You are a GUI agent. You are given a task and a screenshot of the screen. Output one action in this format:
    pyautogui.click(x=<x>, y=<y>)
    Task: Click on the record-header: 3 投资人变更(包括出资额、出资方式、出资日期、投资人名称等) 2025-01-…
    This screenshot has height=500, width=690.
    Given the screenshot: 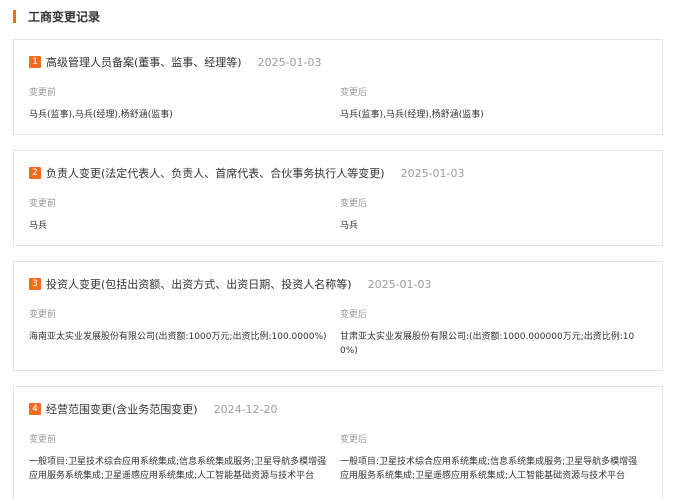 What is the action you would take?
    pyautogui.click(x=230, y=284)
    